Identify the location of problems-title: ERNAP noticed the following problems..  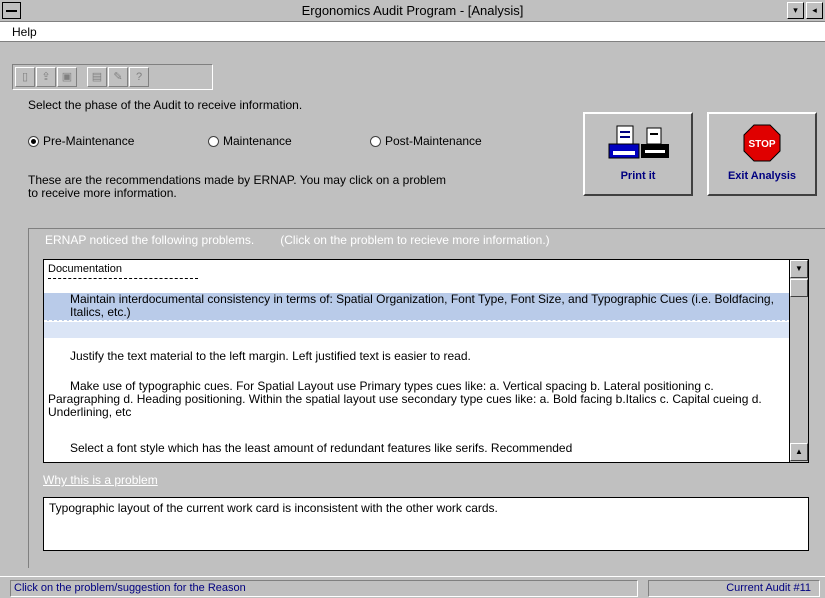
(150, 240).